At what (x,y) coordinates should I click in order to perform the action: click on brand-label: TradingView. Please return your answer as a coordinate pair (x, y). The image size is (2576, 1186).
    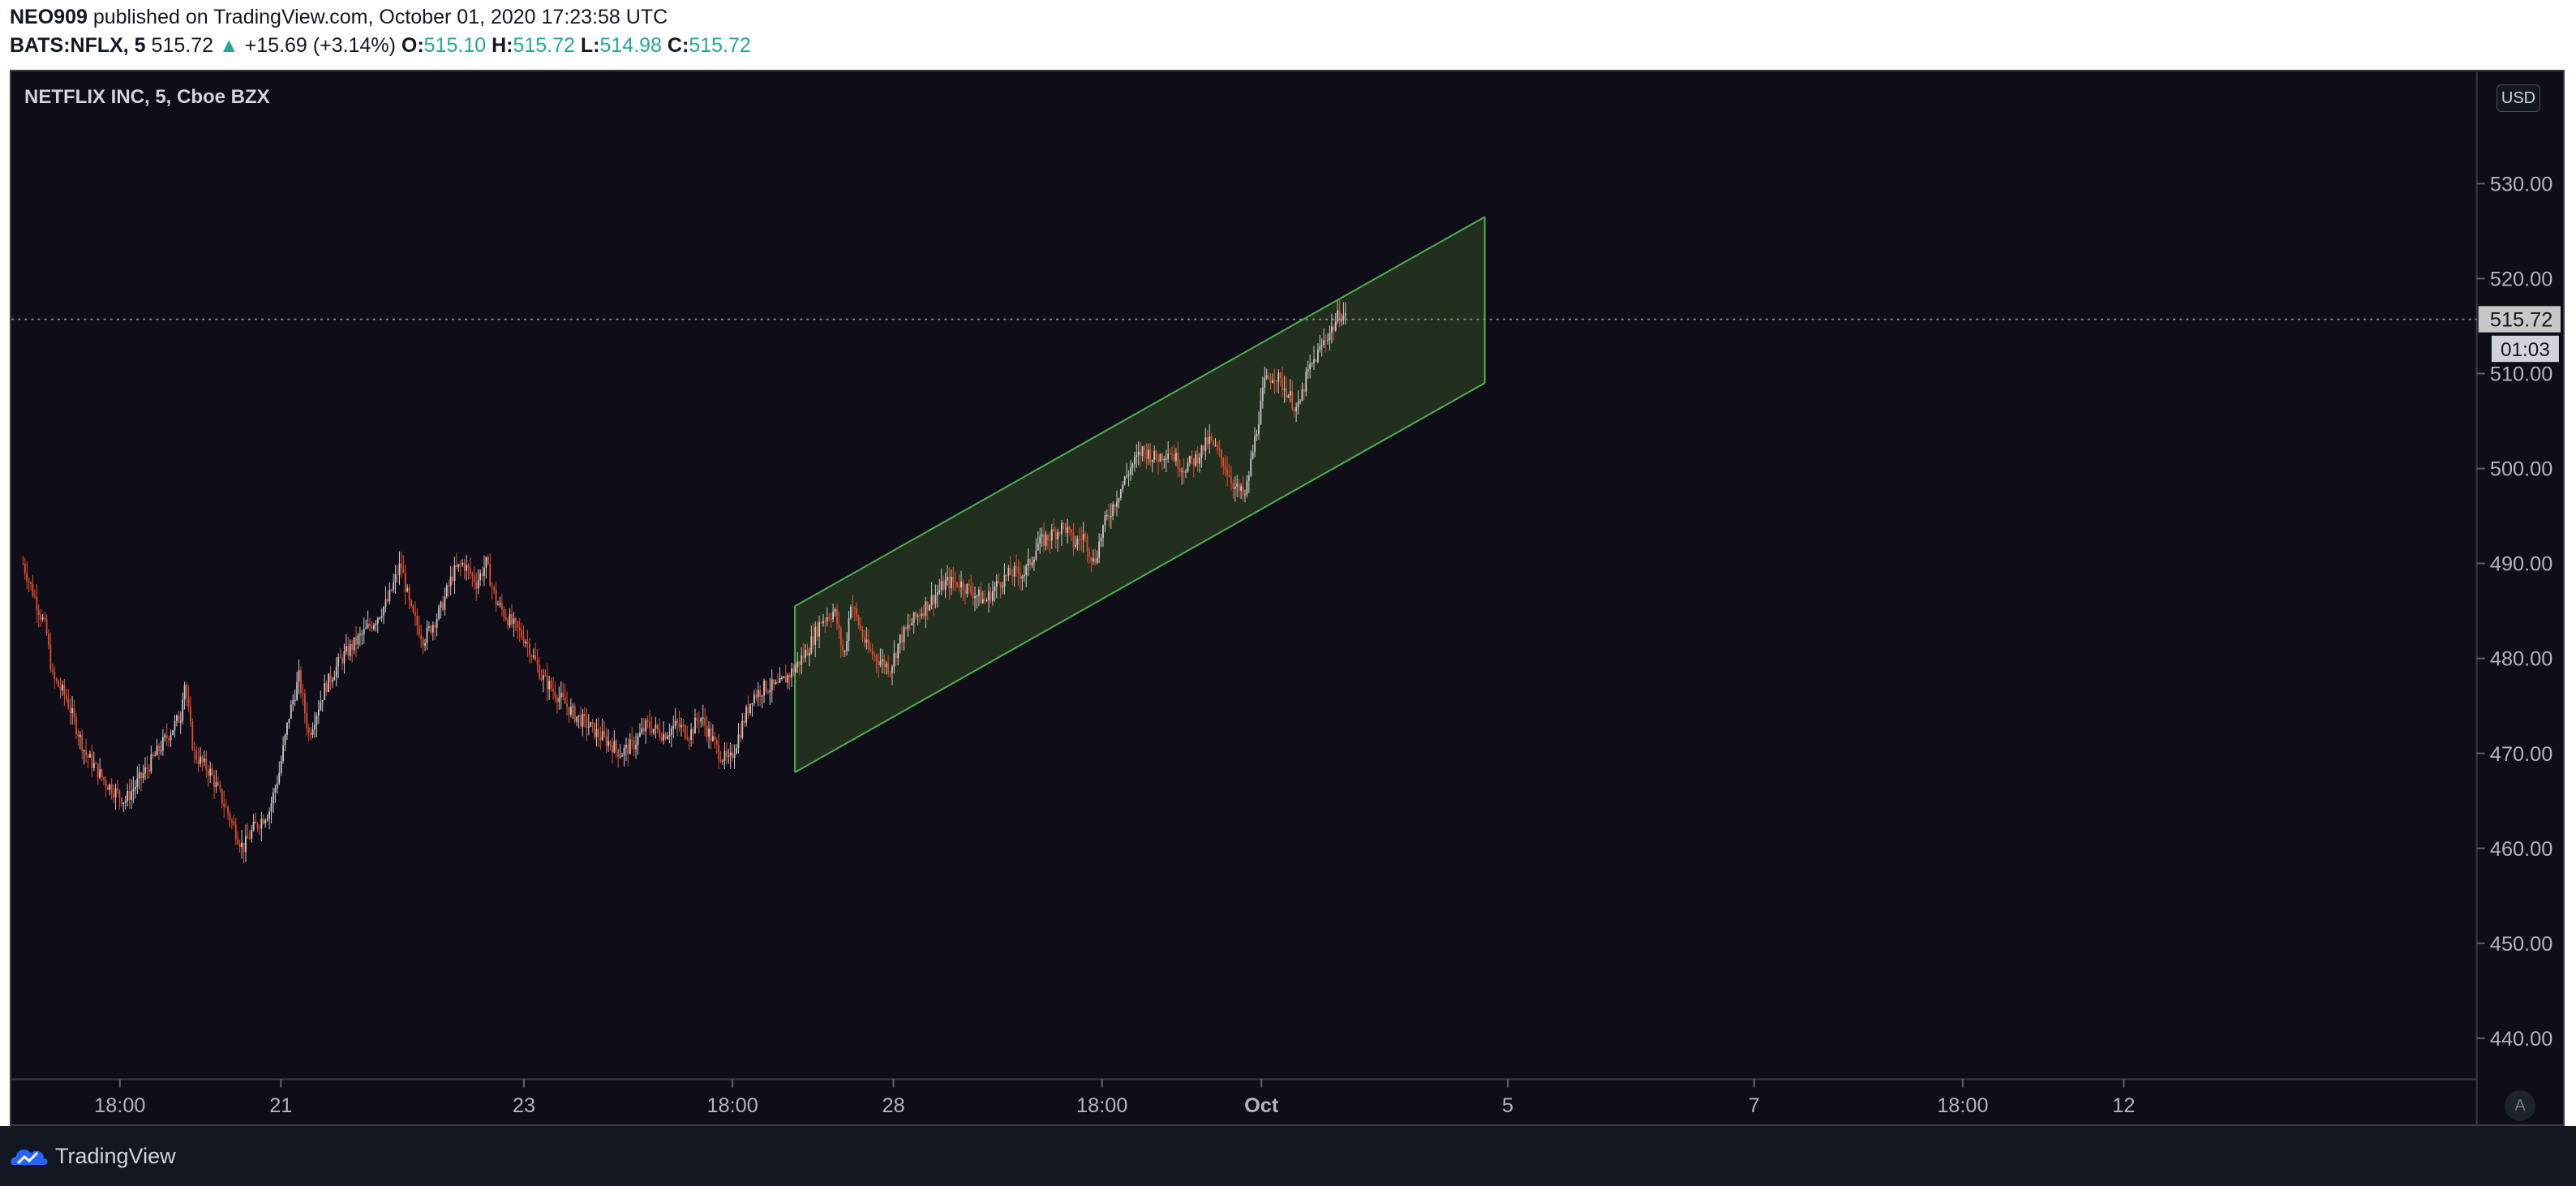
    Looking at the image, I should click on (116, 1156).